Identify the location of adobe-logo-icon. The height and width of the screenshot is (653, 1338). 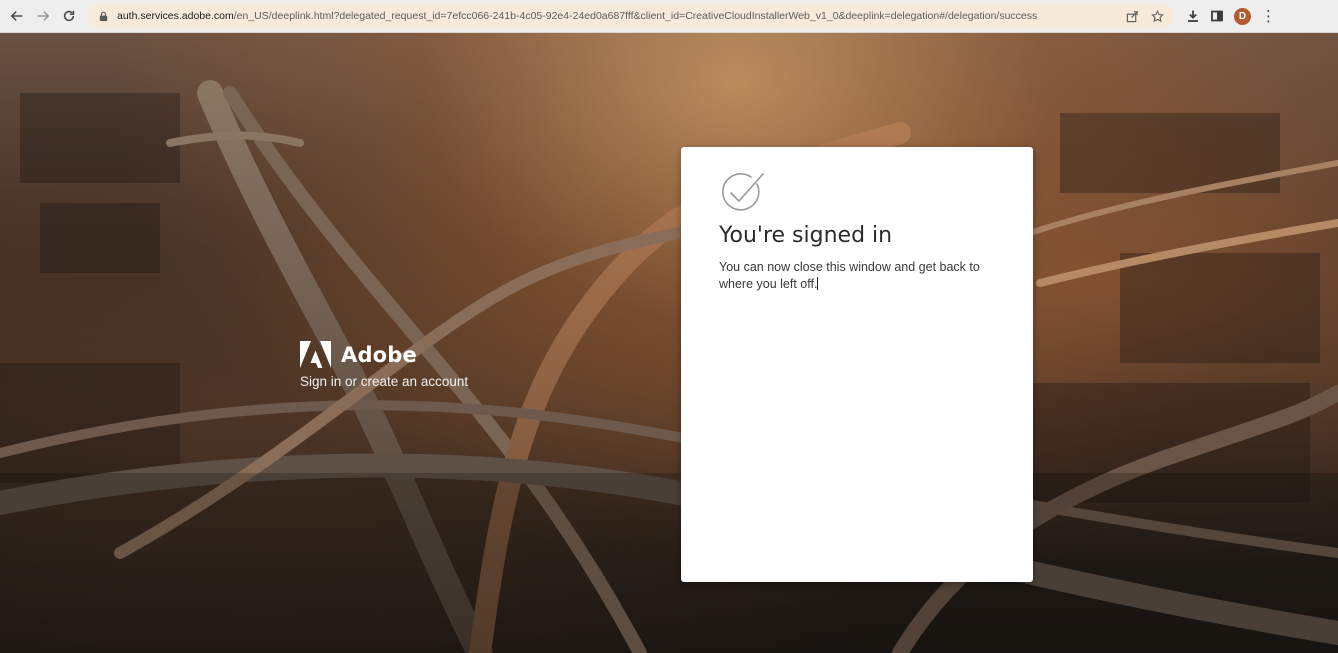
(315, 354).